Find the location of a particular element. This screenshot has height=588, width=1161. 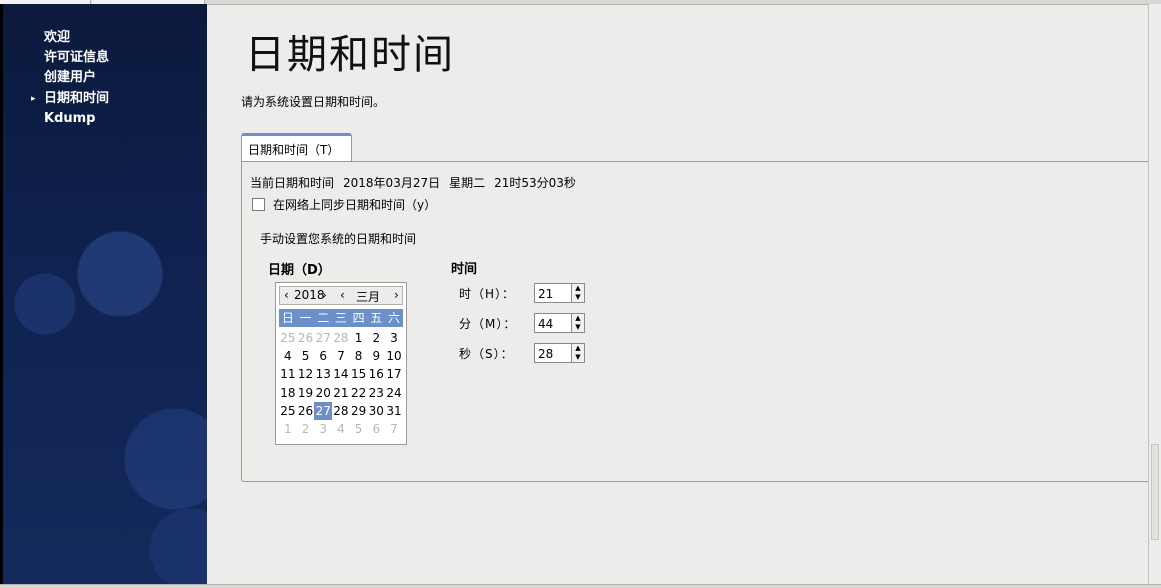

calendar-day: 18 is located at coordinates (288, 393).